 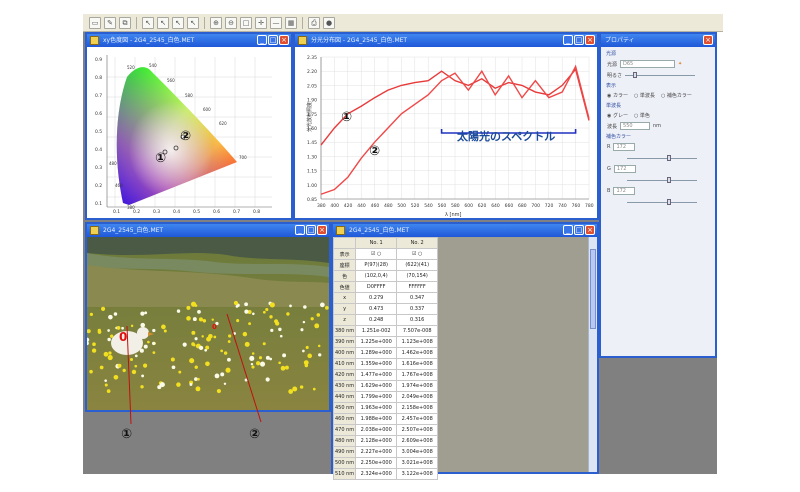 I want to click on annotation-1: ①, so click(x=126, y=434).